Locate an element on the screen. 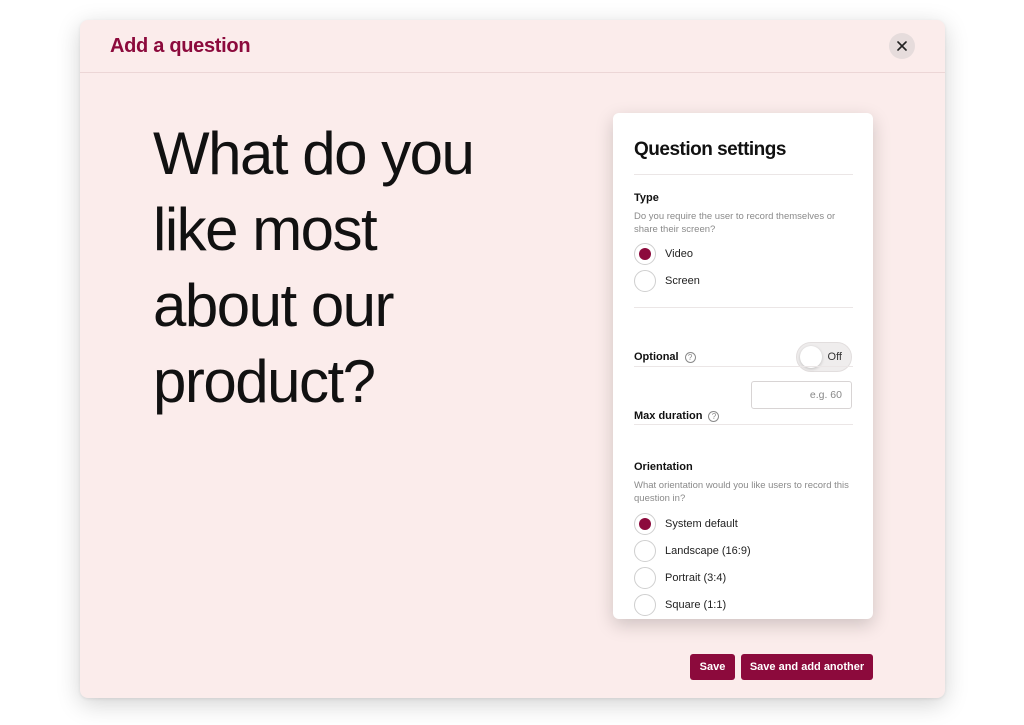 Image resolution: width=1024 pixels, height=725 pixels. optional-label: Optional? is located at coordinates (665, 357).